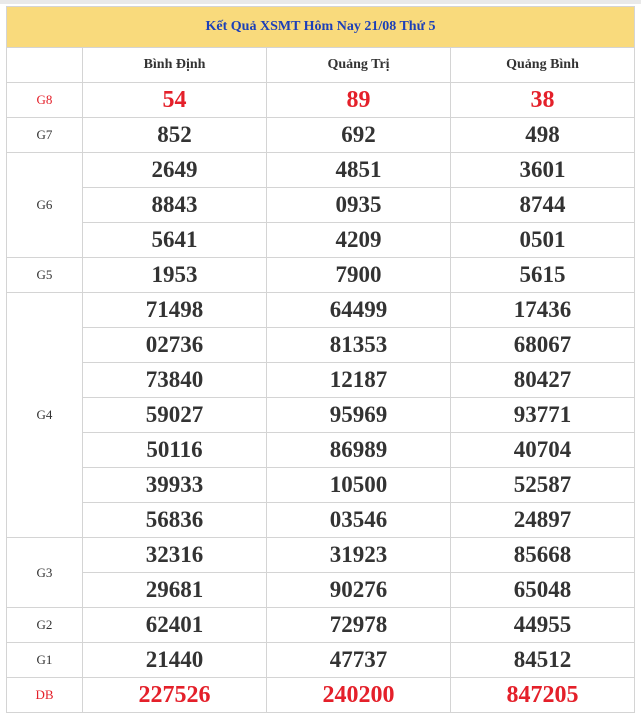 The width and height of the screenshot is (641, 719). What do you see at coordinates (358, 310) in the screenshot?
I see `result-number: 64499` at bounding box center [358, 310].